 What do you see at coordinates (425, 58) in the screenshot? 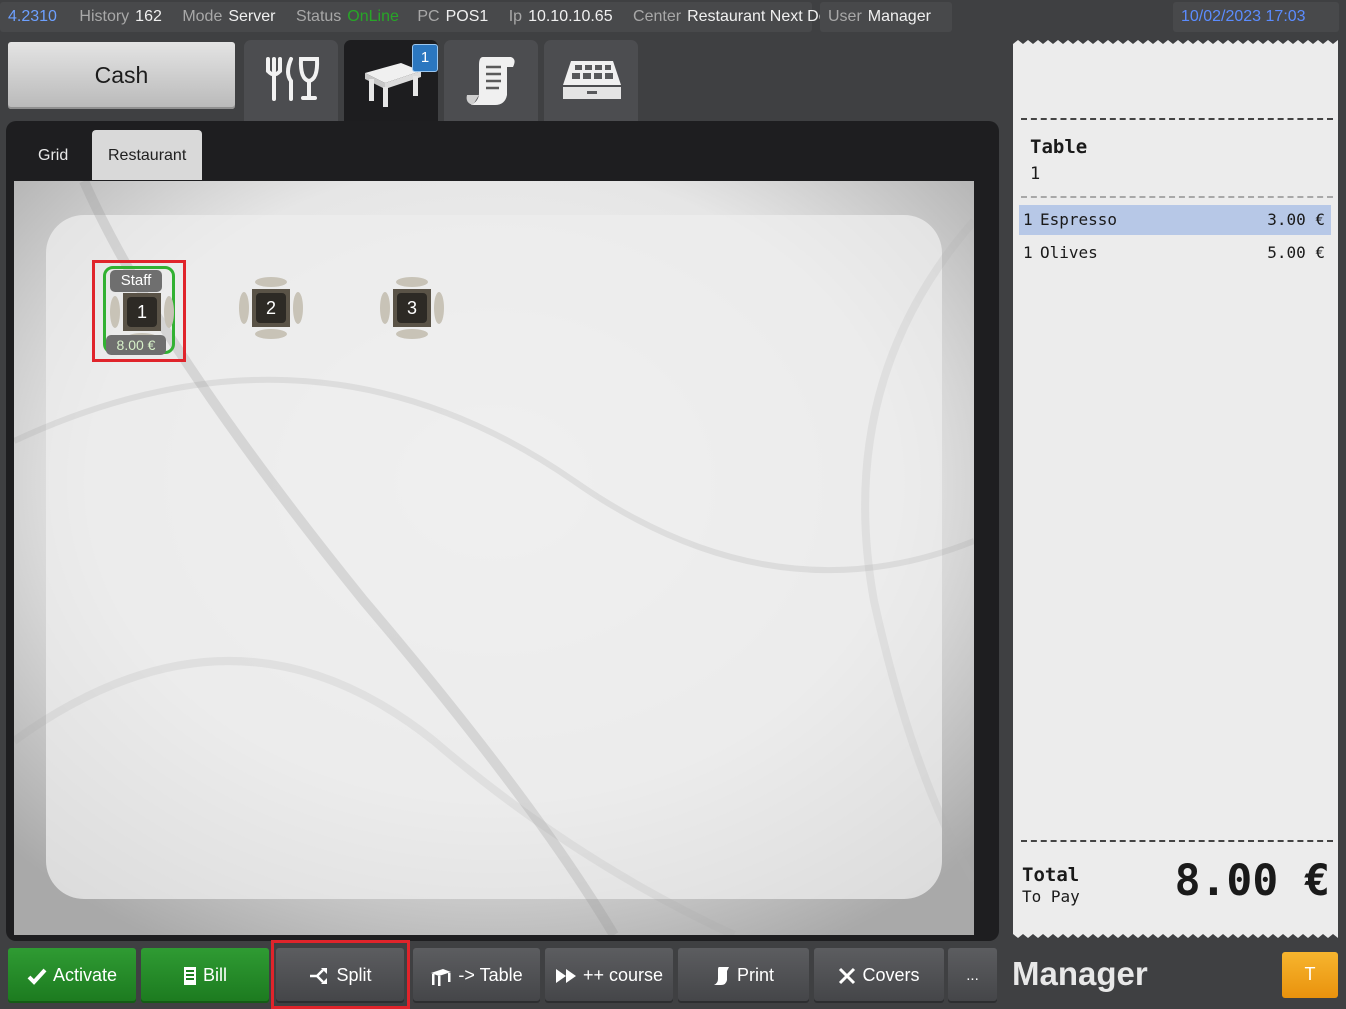
I see `open-tables-badge: 1` at bounding box center [425, 58].